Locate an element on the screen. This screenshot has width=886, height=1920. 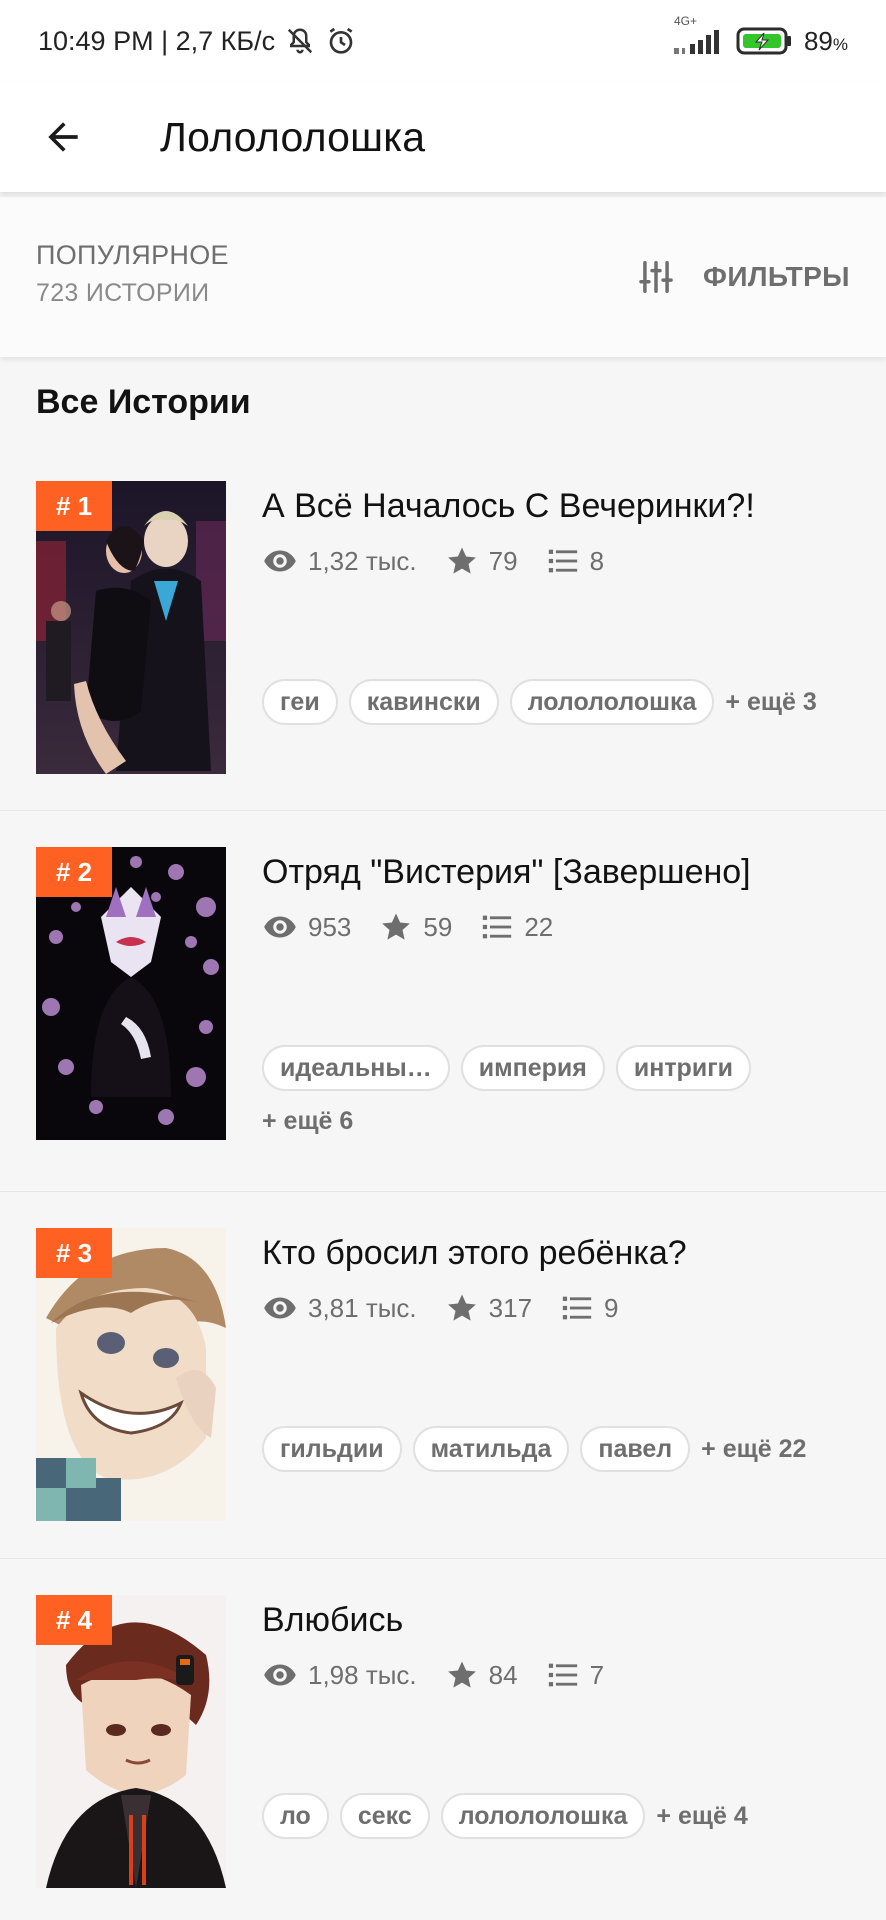
filters-button: ФИЛЬТРЫ is located at coordinates (743, 277).